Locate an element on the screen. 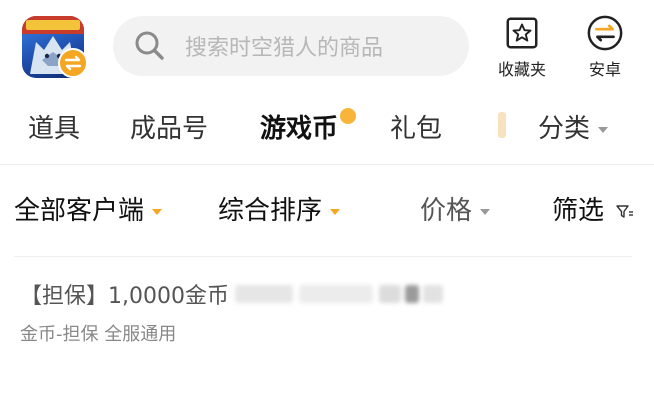 This screenshot has height=400, width=654. game-app-icon is located at coordinates (55, 49).